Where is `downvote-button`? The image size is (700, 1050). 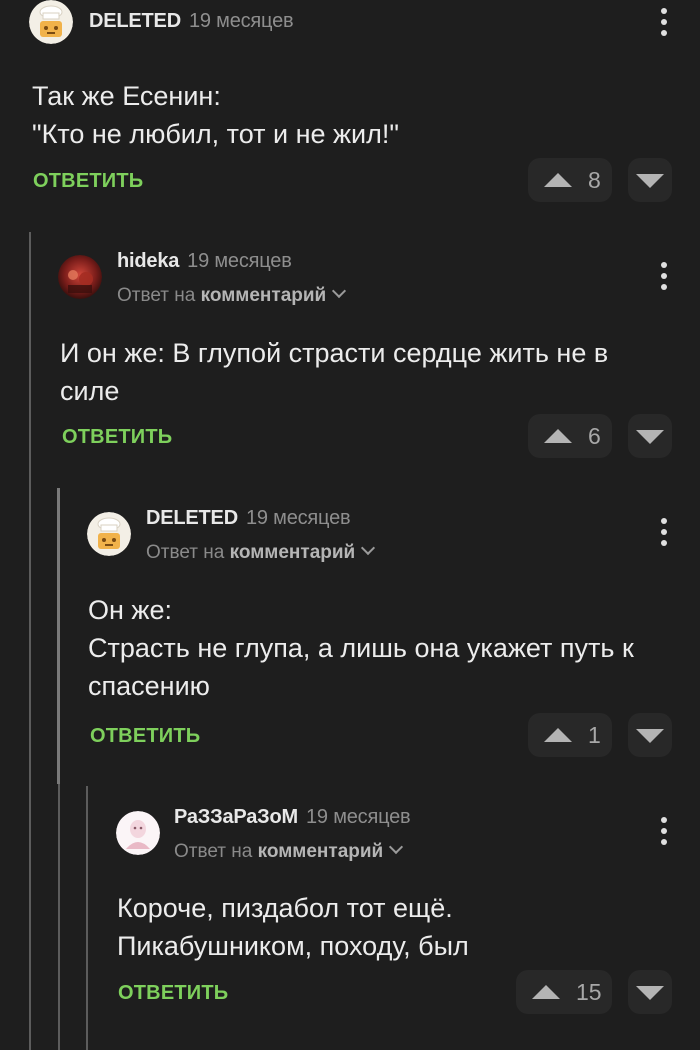
downvote-button is located at coordinates (650, 992).